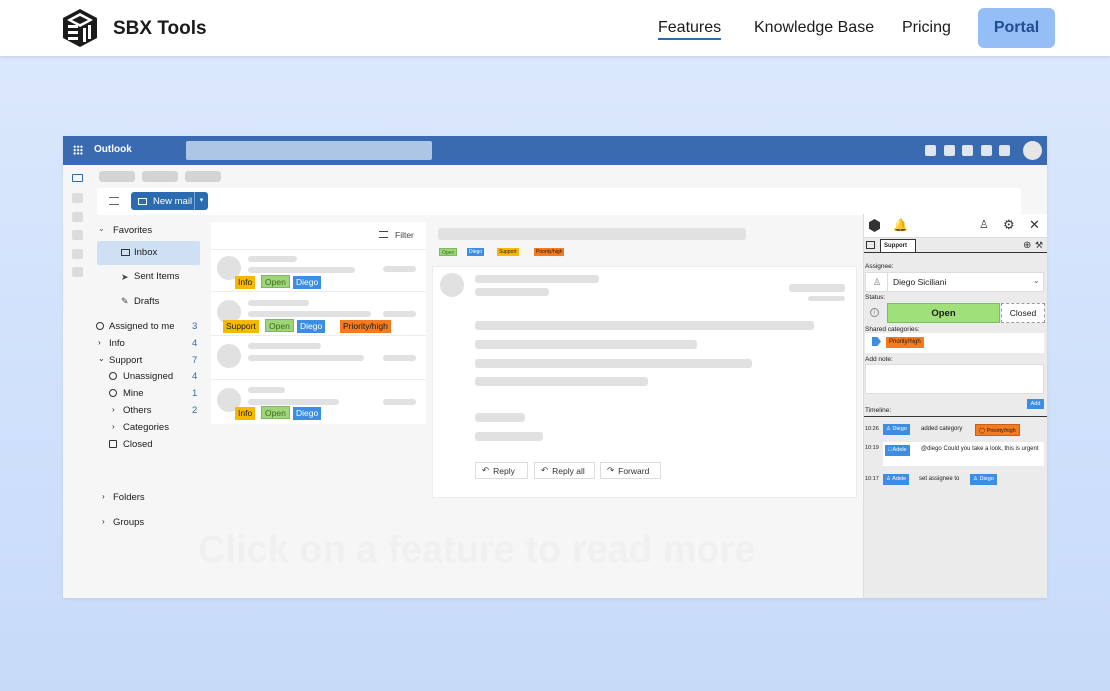  Describe the element at coordinates (1027, 245) in the screenshot. I see `add-icon: ⊕` at that location.